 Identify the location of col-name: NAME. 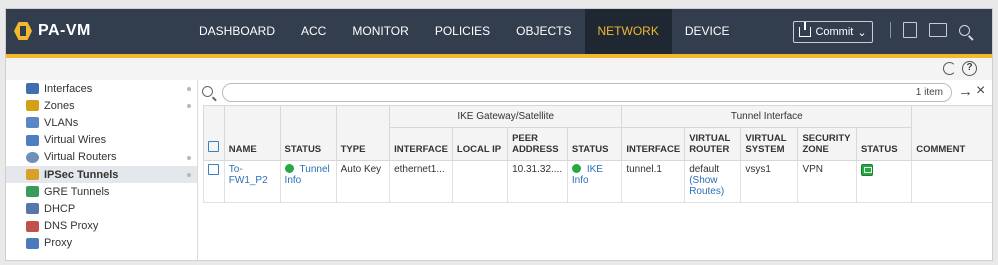
(252, 133).